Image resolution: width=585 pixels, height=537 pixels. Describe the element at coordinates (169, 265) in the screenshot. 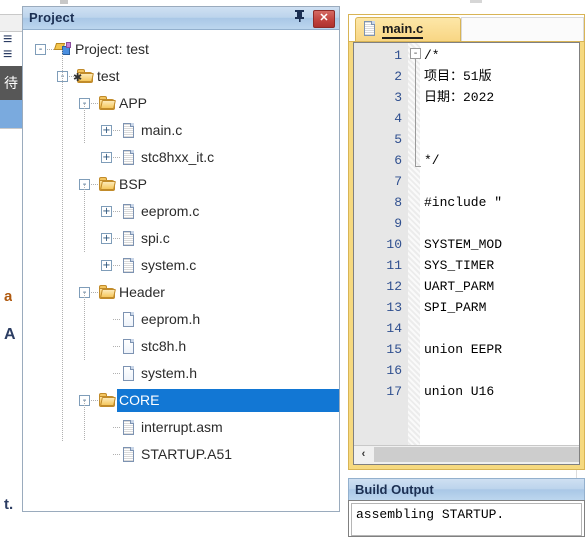

I see `tree-row-label: system.c` at that location.